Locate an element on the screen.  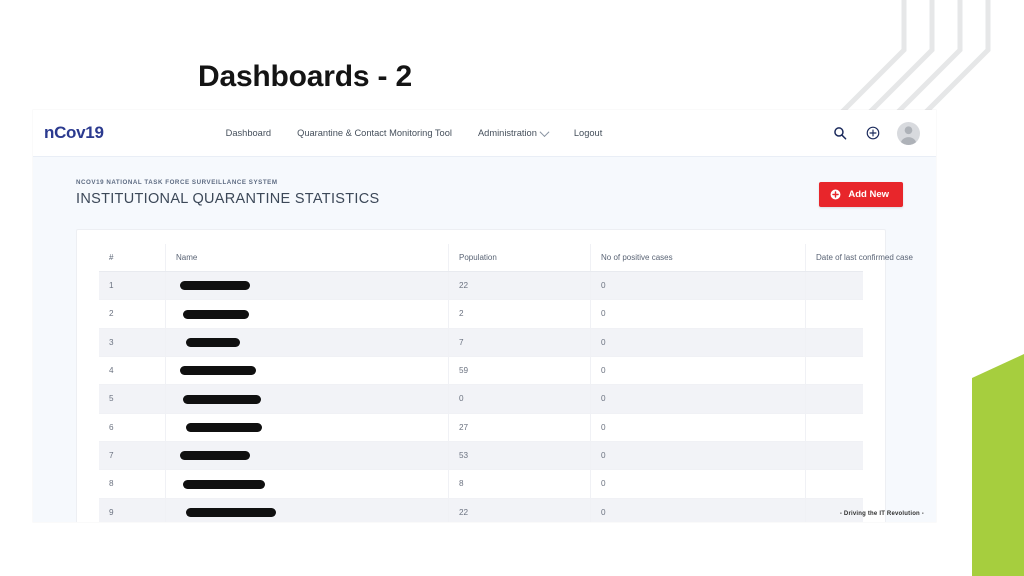
add-new-button: Add New is located at coordinates (861, 194).